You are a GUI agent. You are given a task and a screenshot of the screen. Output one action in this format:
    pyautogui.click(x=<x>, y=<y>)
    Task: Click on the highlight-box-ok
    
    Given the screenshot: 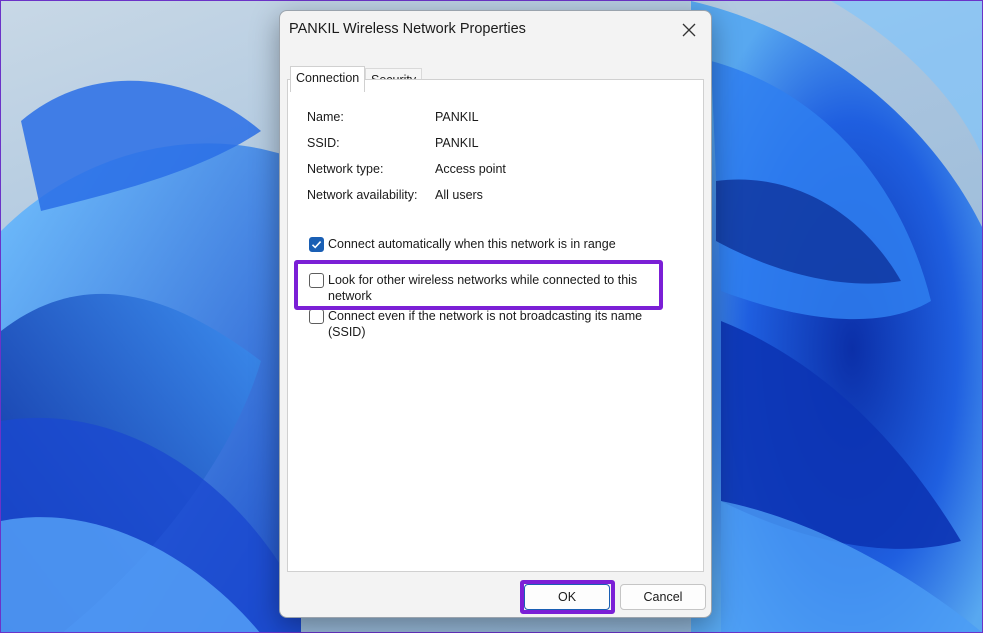 What is the action you would take?
    pyautogui.click(x=567, y=597)
    